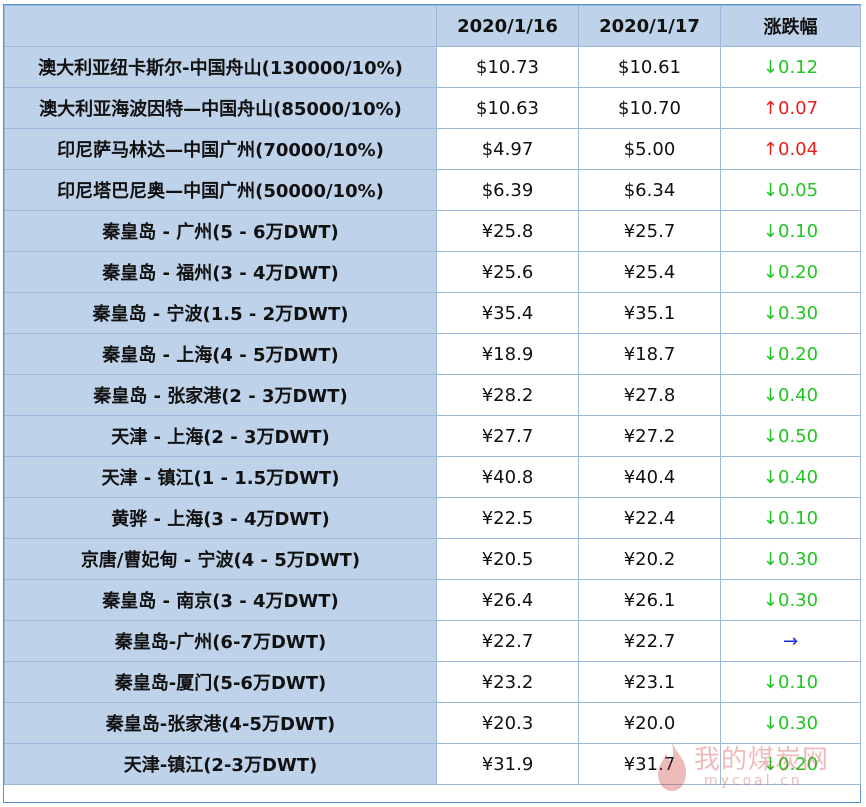  I want to click on header-row: 2020/1/16 2020/1/17 涨跌幅, so click(432, 26).